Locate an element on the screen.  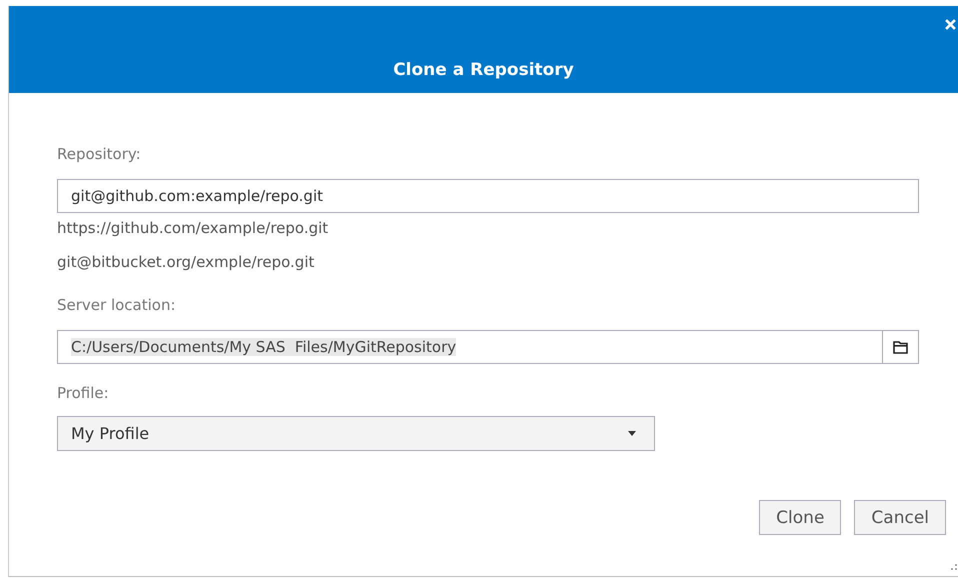
clone-button: Clone is located at coordinates (800, 517).